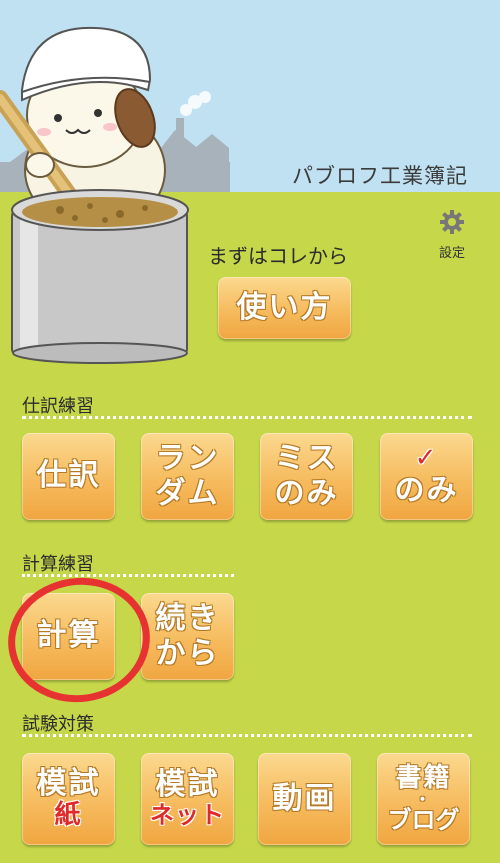 The height and width of the screenshot is (863, 500). I want to click on mock-net-line2: ネット, so click(187, 815).